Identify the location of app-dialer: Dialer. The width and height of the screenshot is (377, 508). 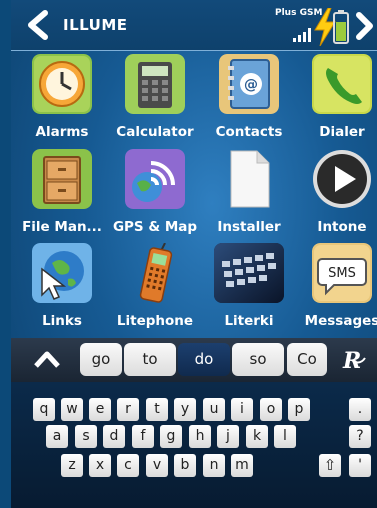
(334, 99).